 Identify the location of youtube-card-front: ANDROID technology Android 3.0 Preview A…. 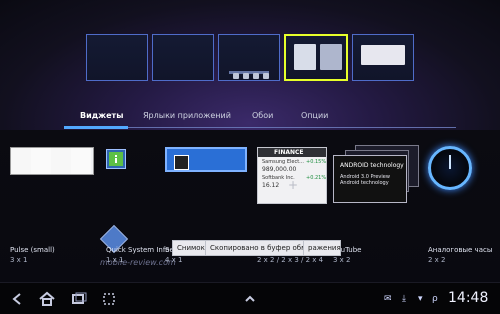
(370, 179).